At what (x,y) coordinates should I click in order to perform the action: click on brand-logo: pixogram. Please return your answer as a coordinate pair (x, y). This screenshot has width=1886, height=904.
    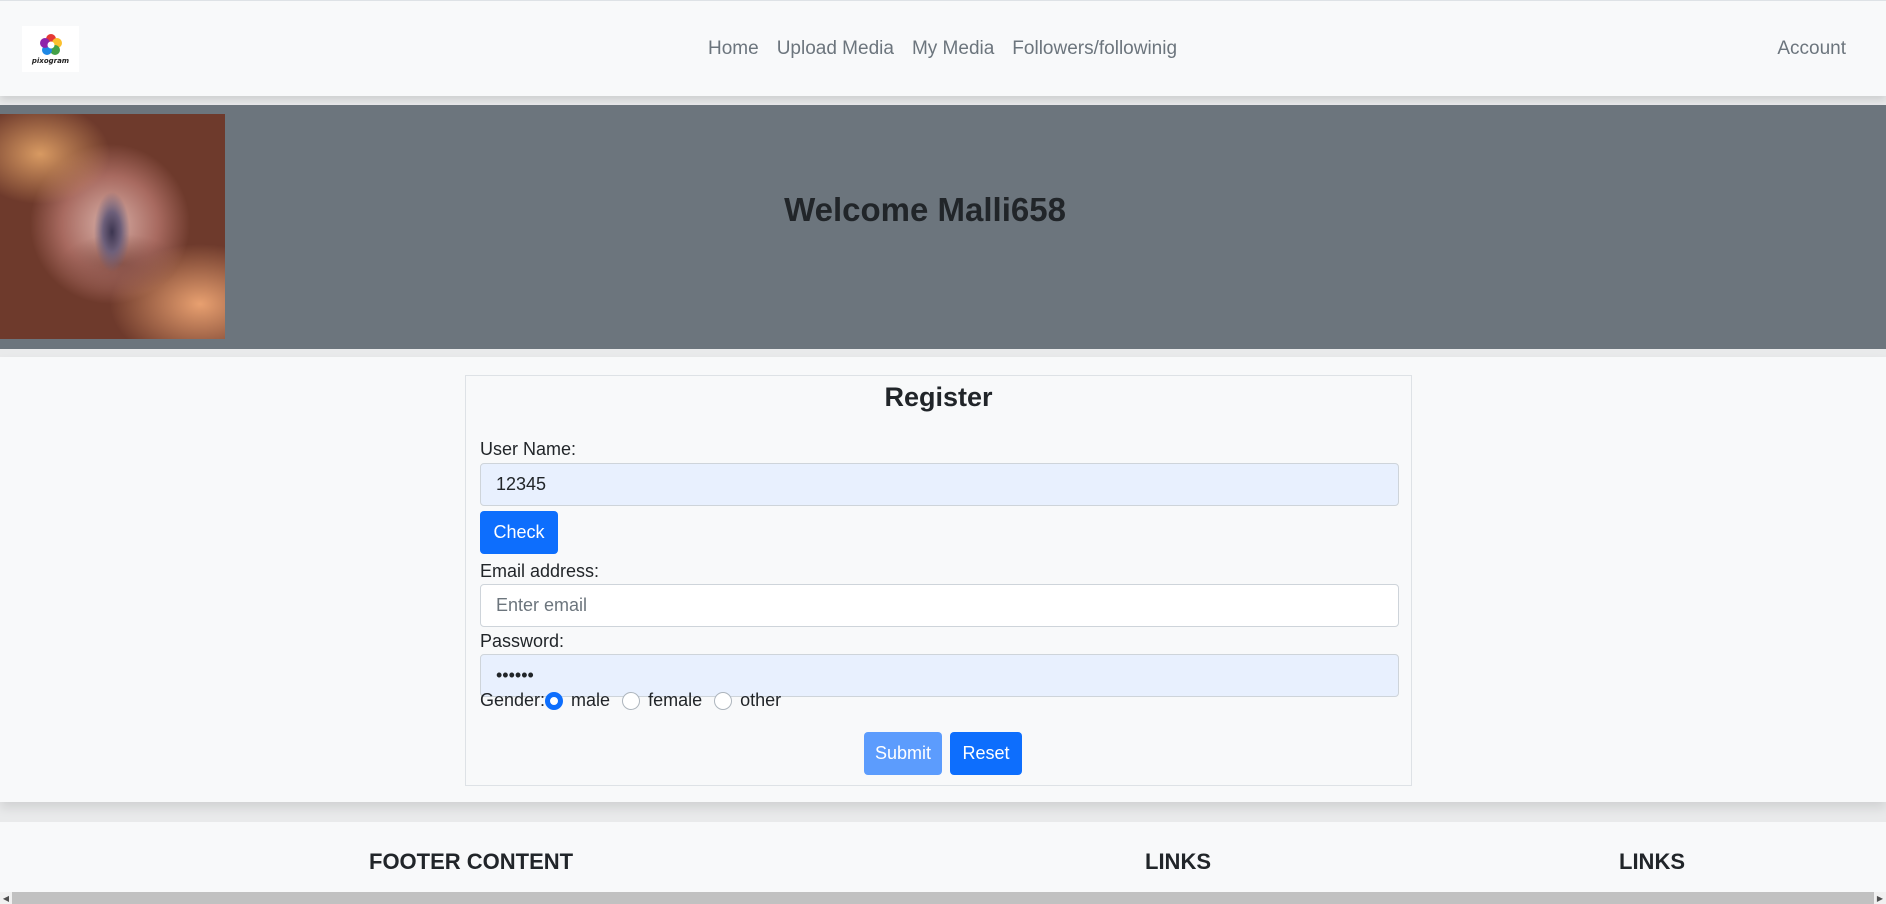
    Looking at the image, I should click on (50, 49).